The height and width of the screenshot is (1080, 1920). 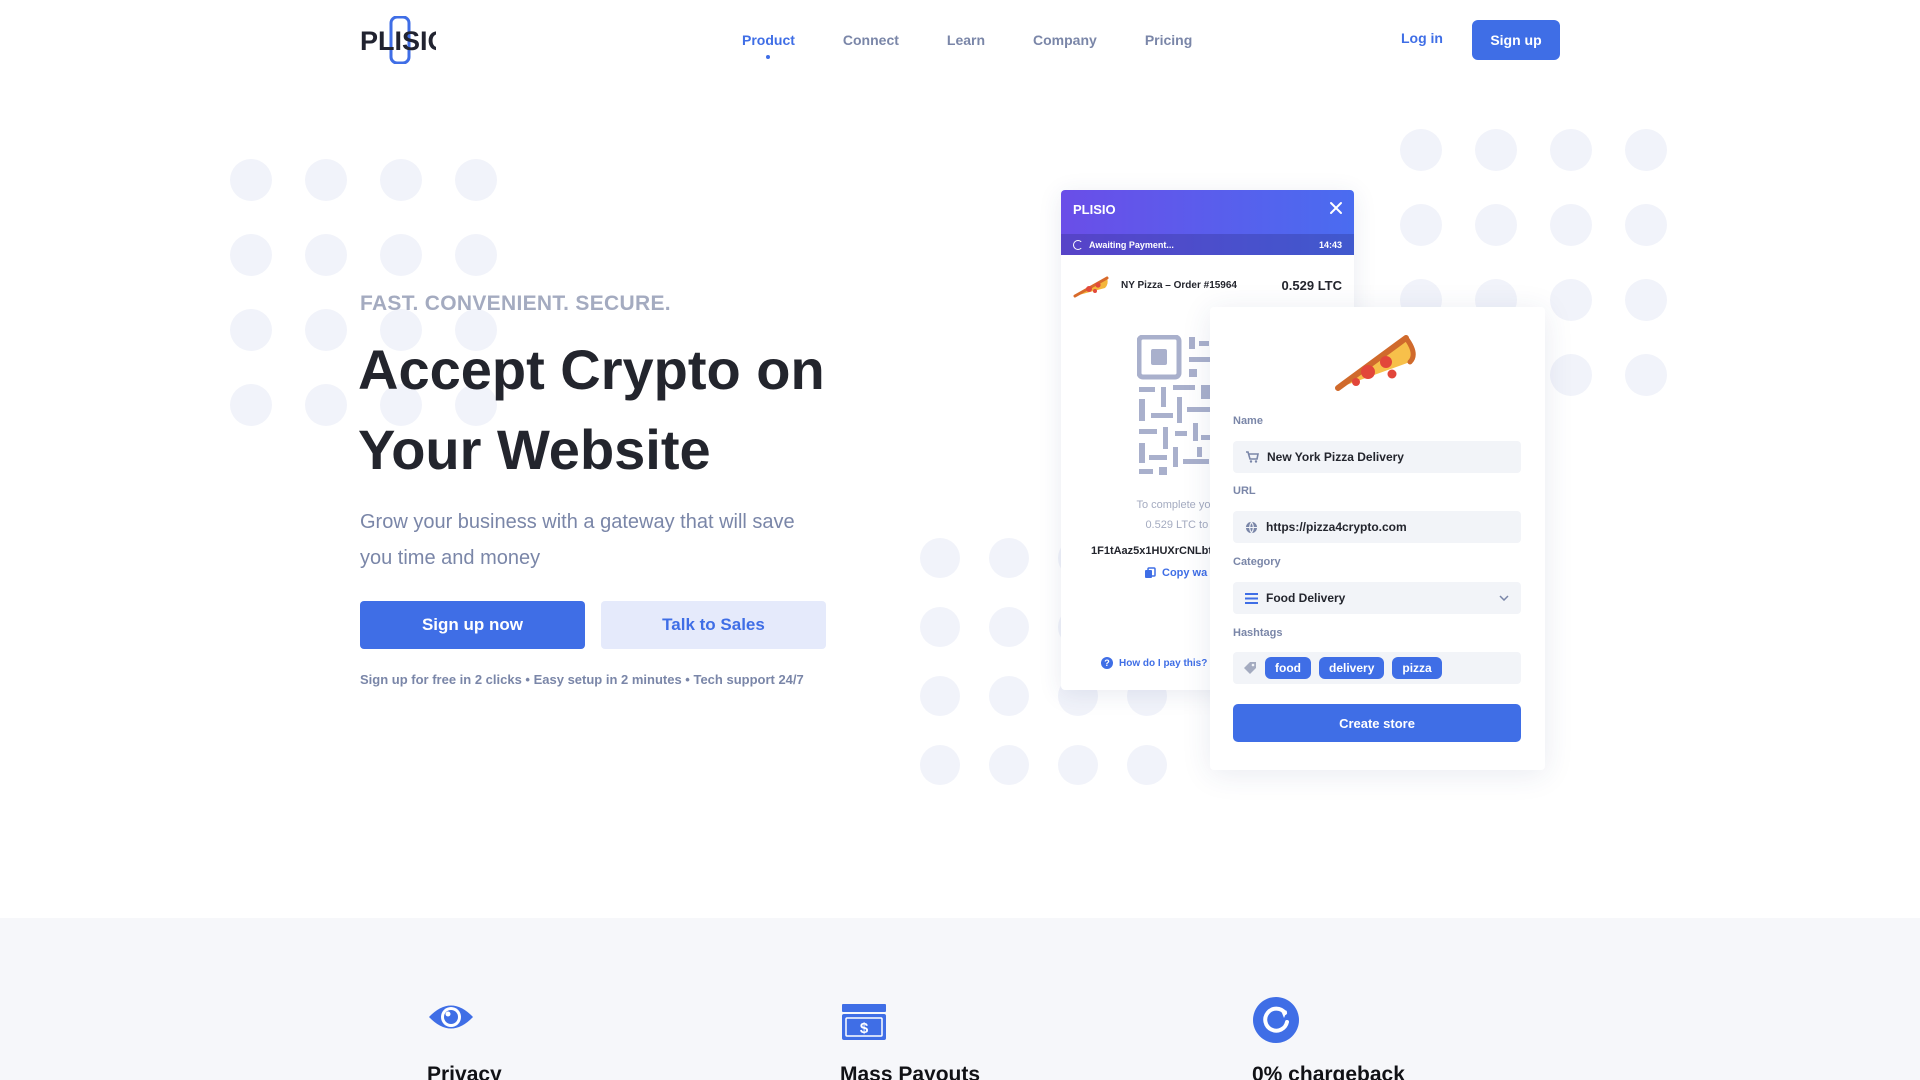 What do you see at coordinates (451, 1017) in the screenshot?
I see `eye-icon` at bounding box center [451, 1017].